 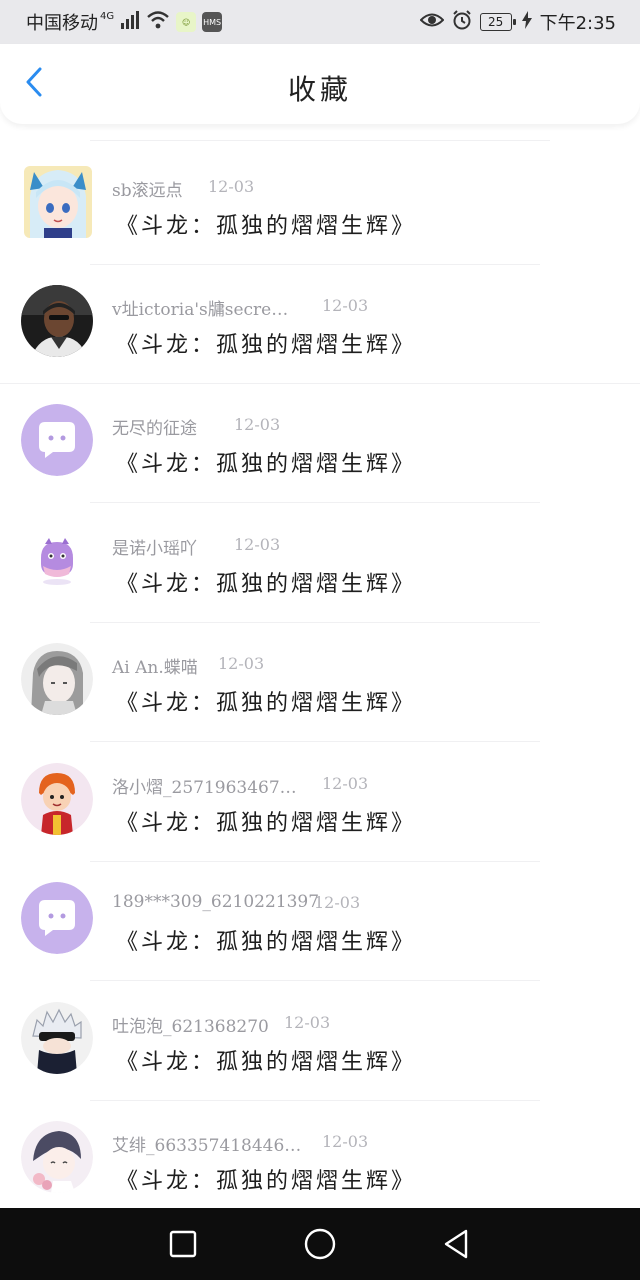 I want to click on triangle-back-icon, so click(x=456, y=1246).